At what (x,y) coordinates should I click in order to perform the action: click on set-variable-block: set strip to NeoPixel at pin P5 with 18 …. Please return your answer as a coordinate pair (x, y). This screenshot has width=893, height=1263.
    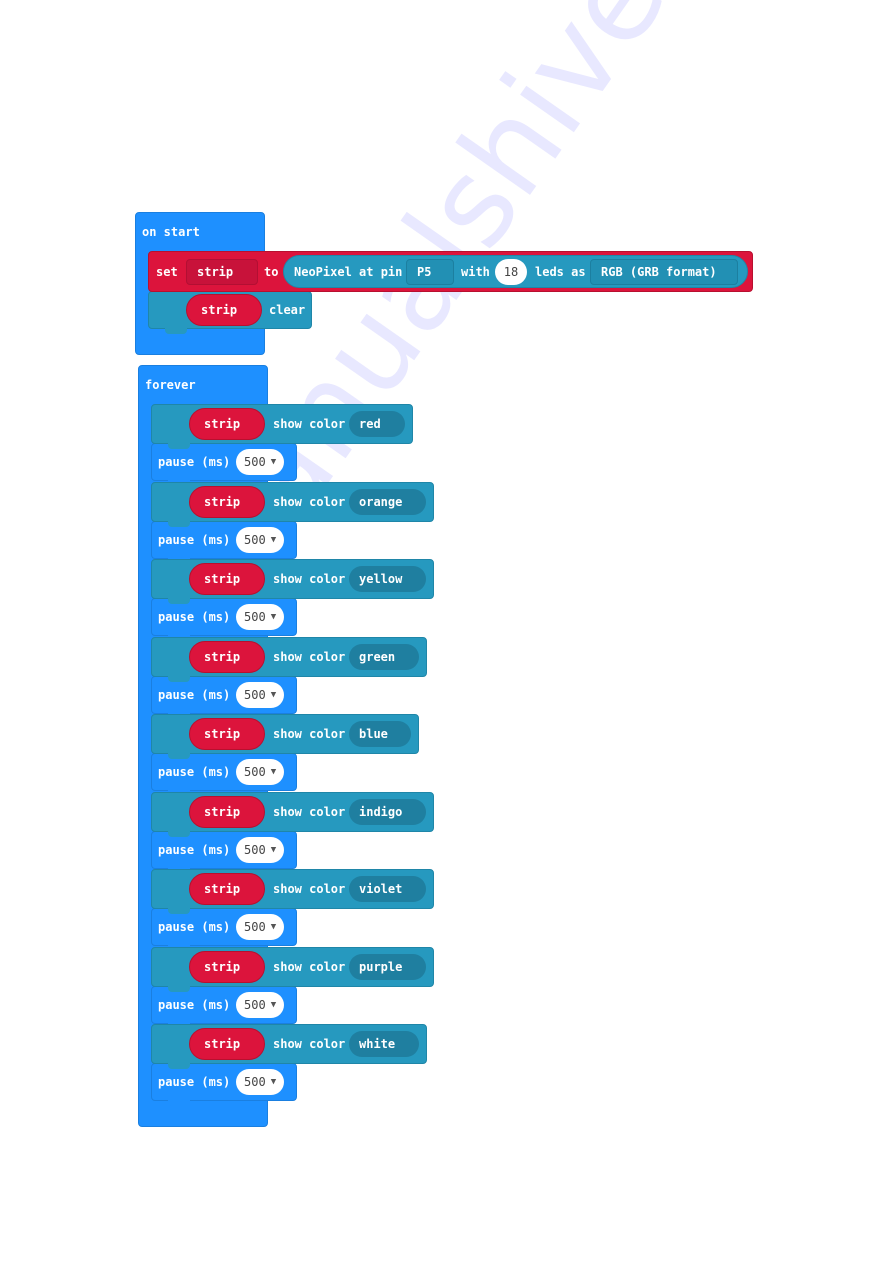
    Looking at the image, I should click on (450, 271).